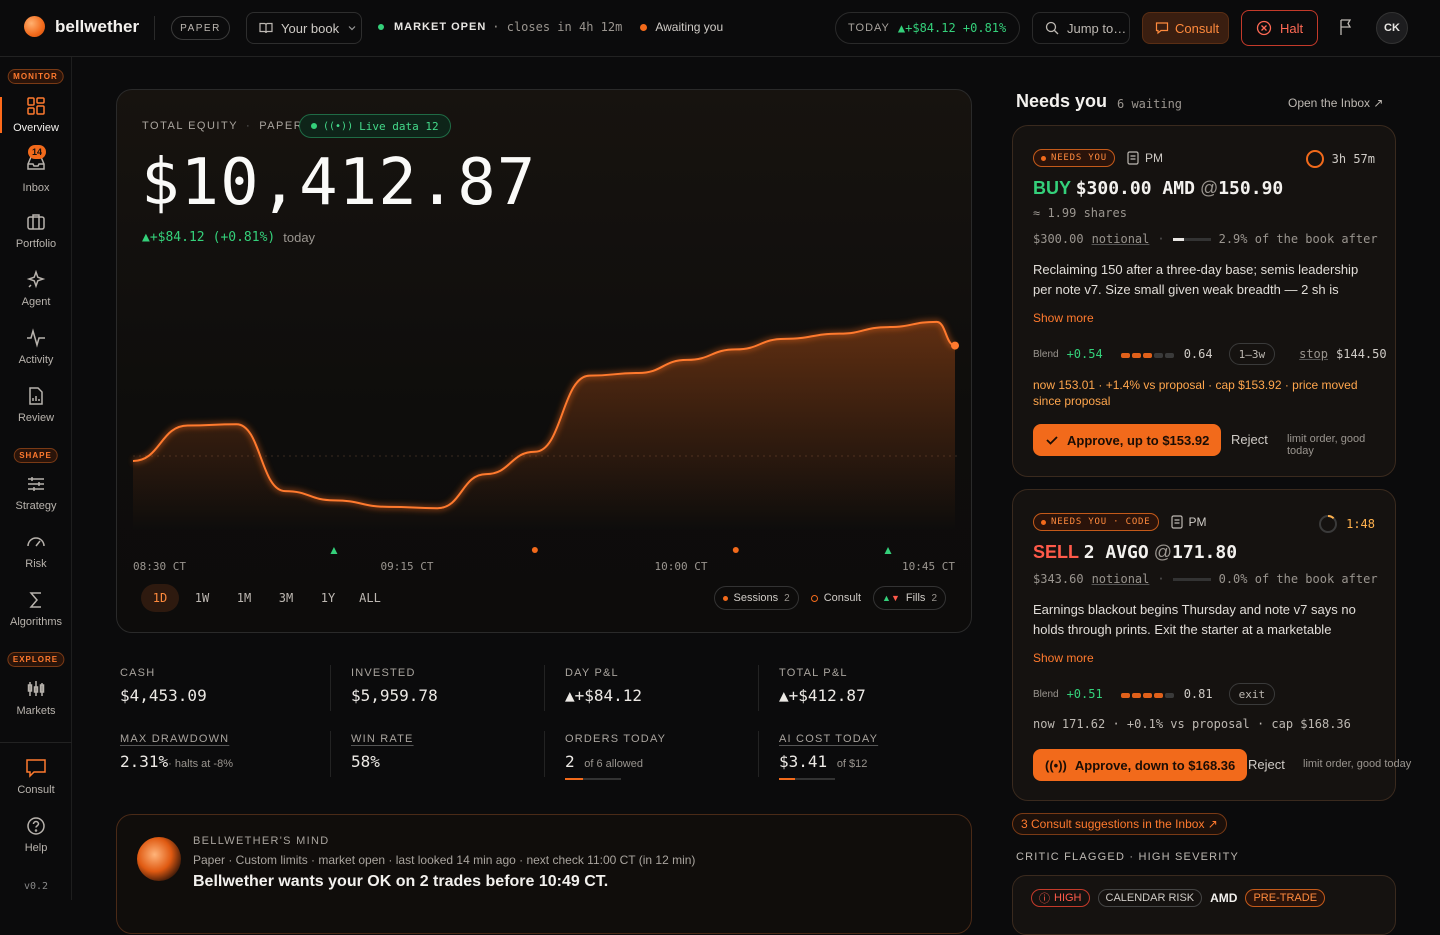  I want to click on halt-button: Halt, so click(1279, 28).